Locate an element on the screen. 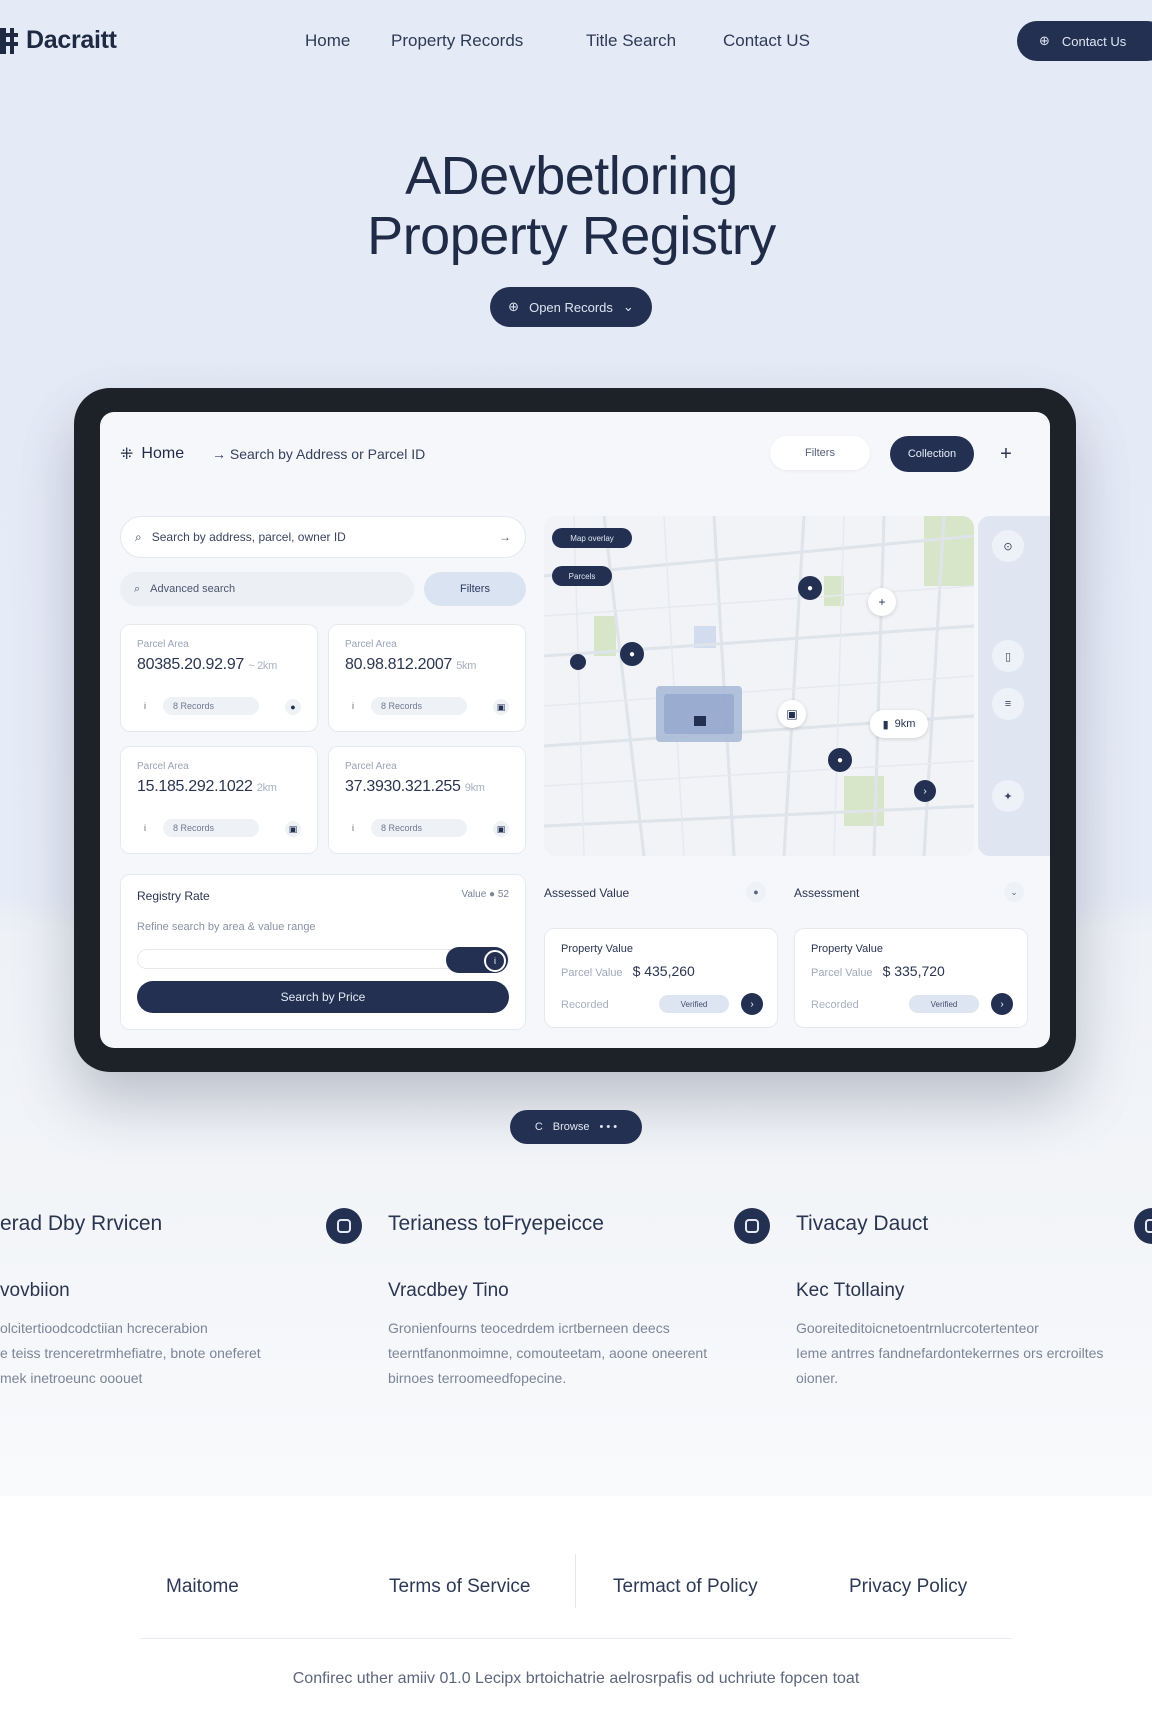 The height and width of the screenshot is (1728, 1152). range-slider: i is located at coordinates (323, 960).